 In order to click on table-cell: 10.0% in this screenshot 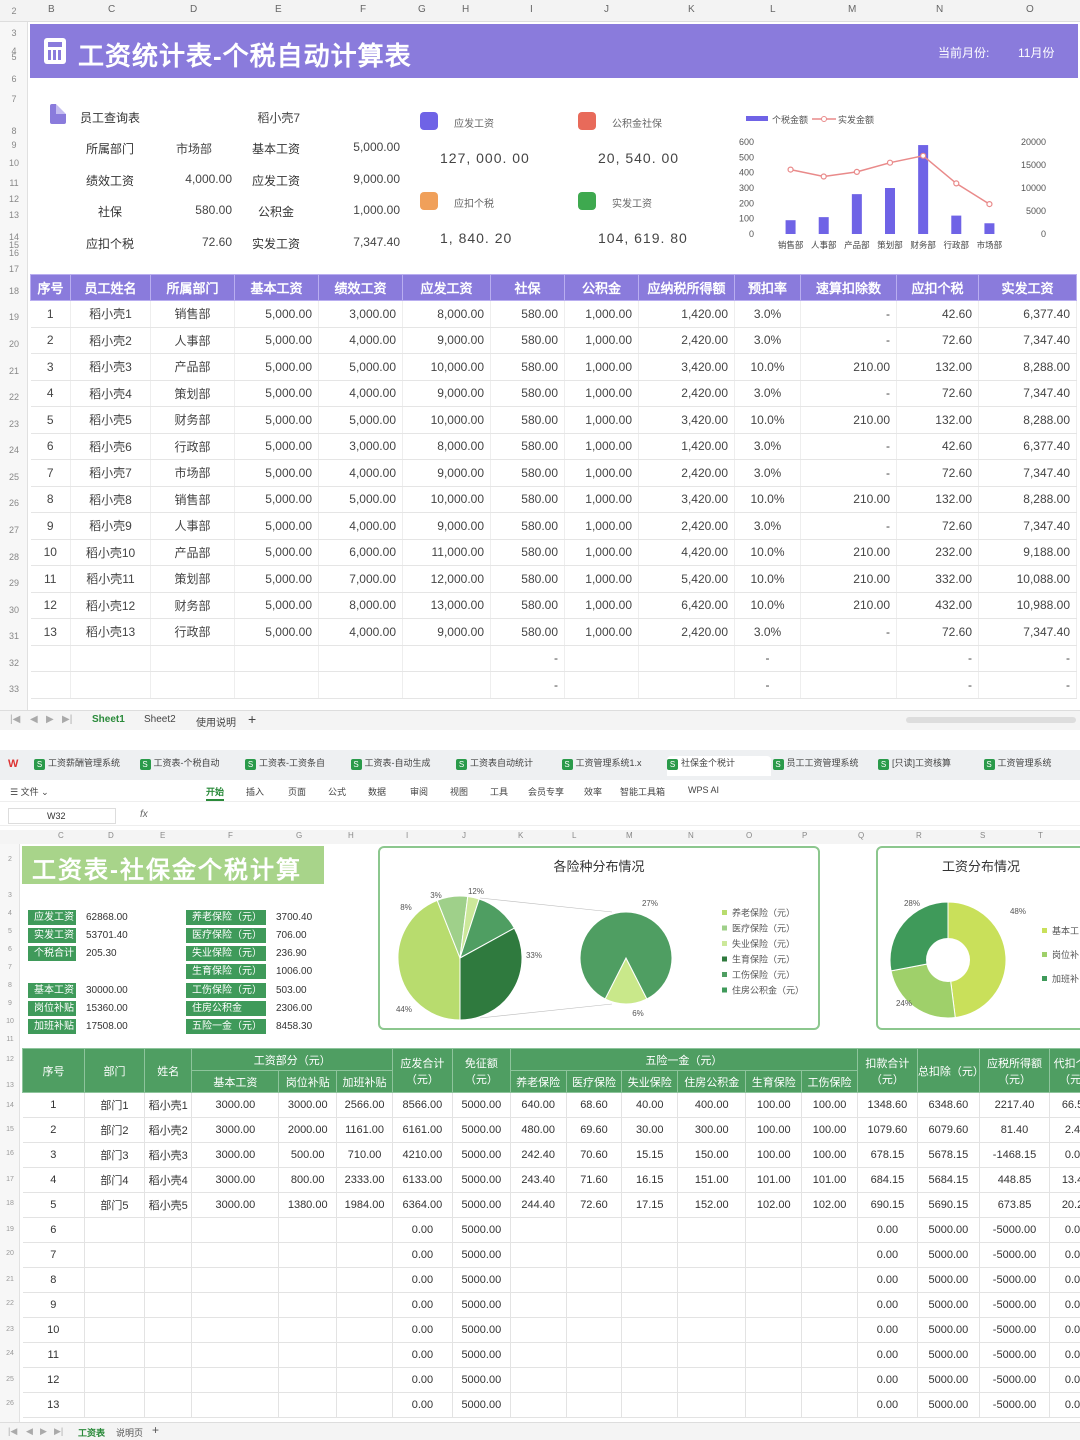, I will do `click(767, 499)`.